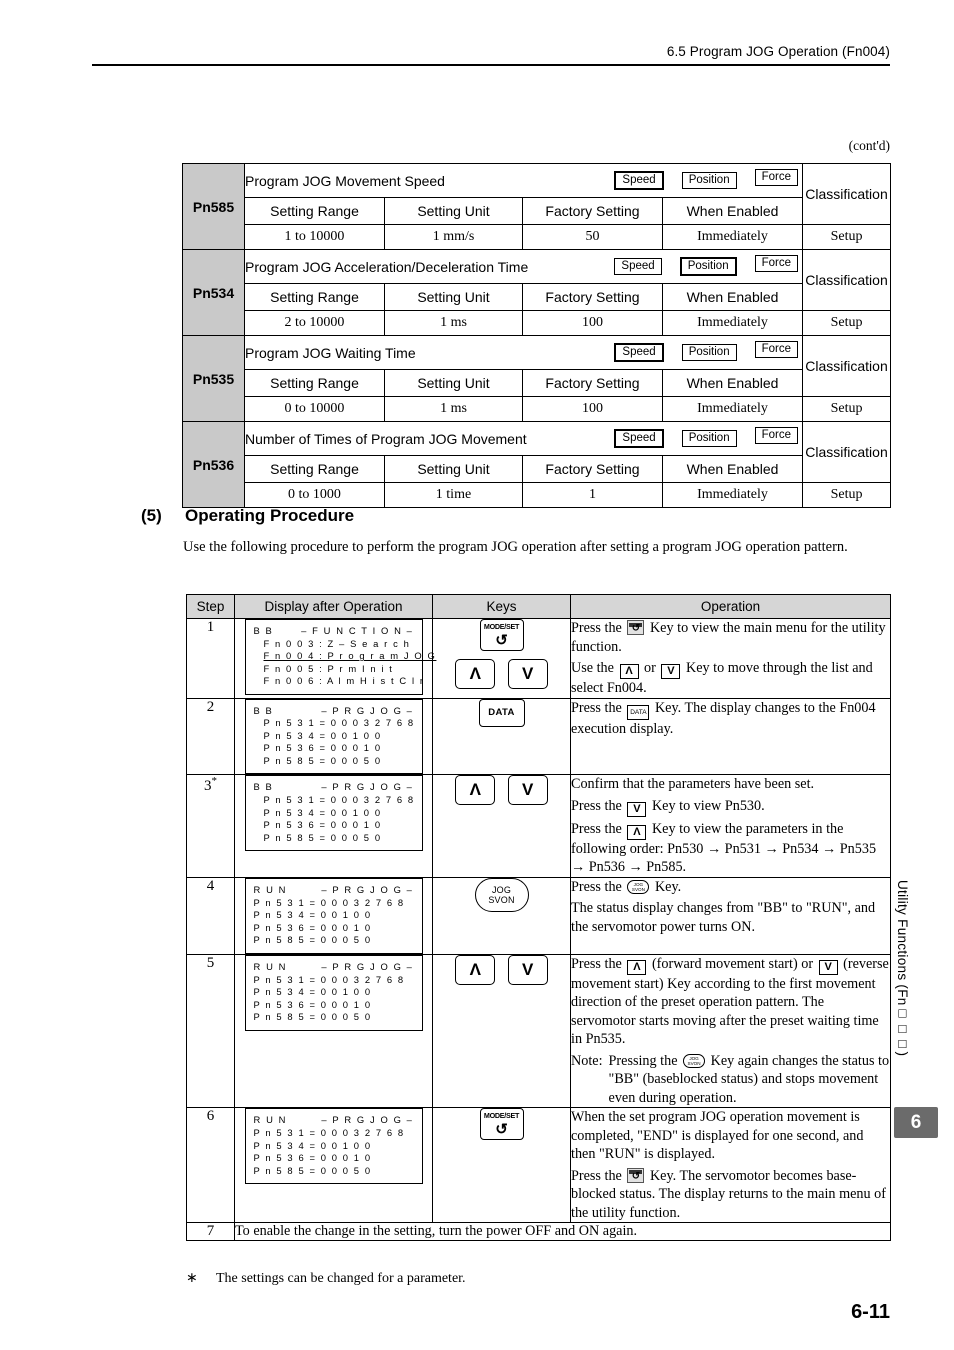  What do you see at coordinates (210, 658) in the screenshot?
I see `step-number: 1` at bounding box center [210, 658].